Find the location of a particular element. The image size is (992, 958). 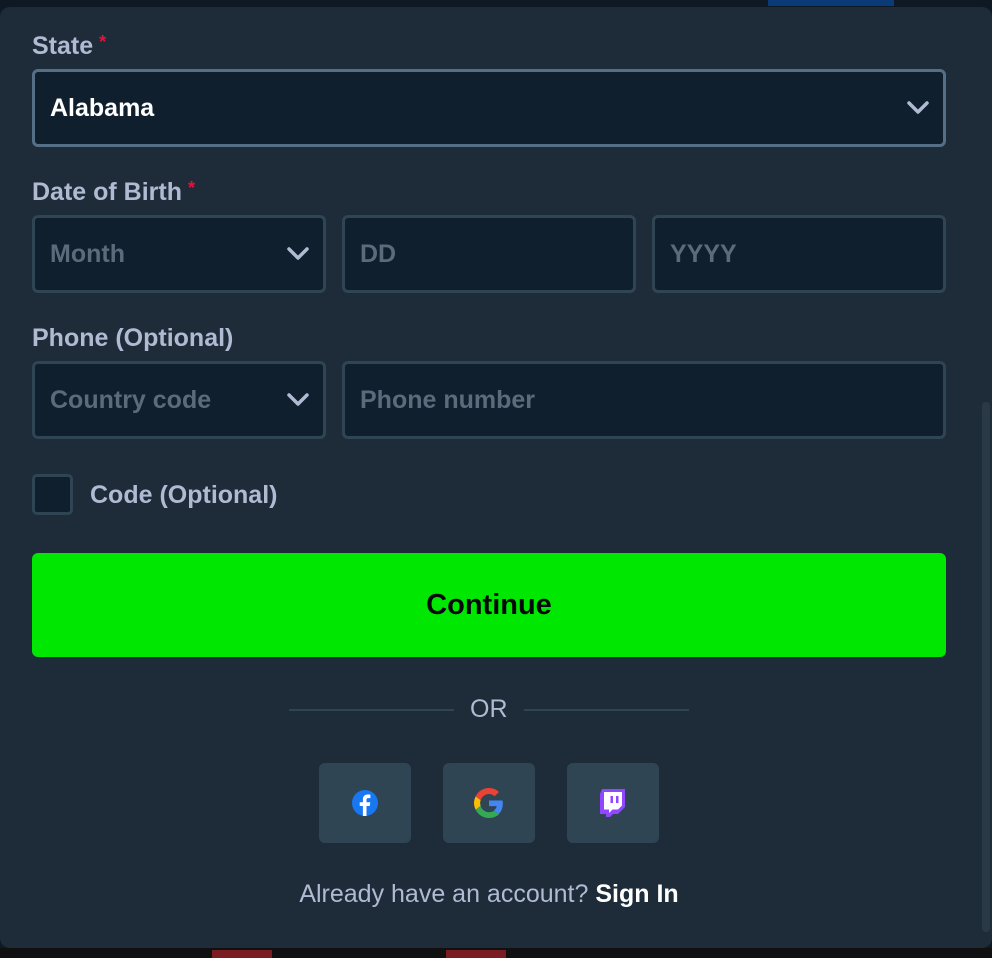

state-select-value: Alabama is located at coordinates (102, 107).